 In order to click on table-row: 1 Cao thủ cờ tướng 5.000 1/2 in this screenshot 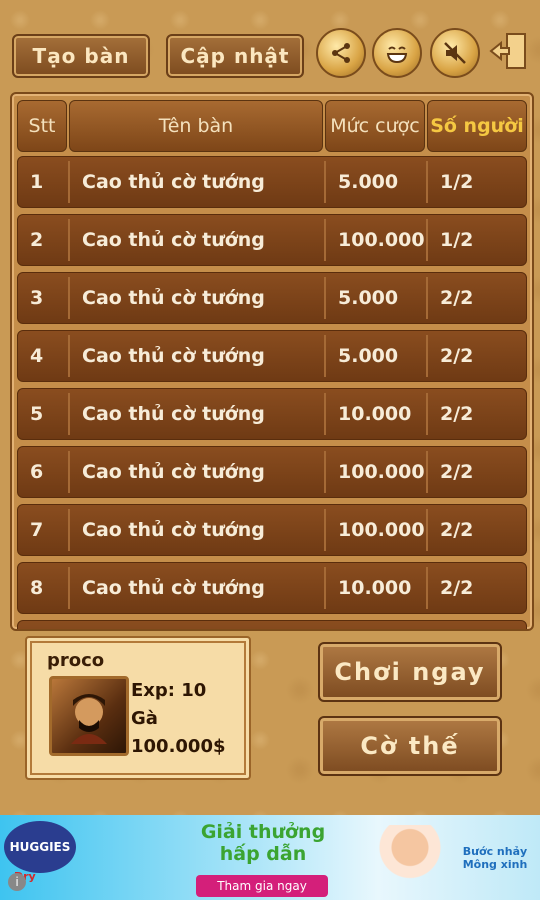, I will do `click(272, 182)`.